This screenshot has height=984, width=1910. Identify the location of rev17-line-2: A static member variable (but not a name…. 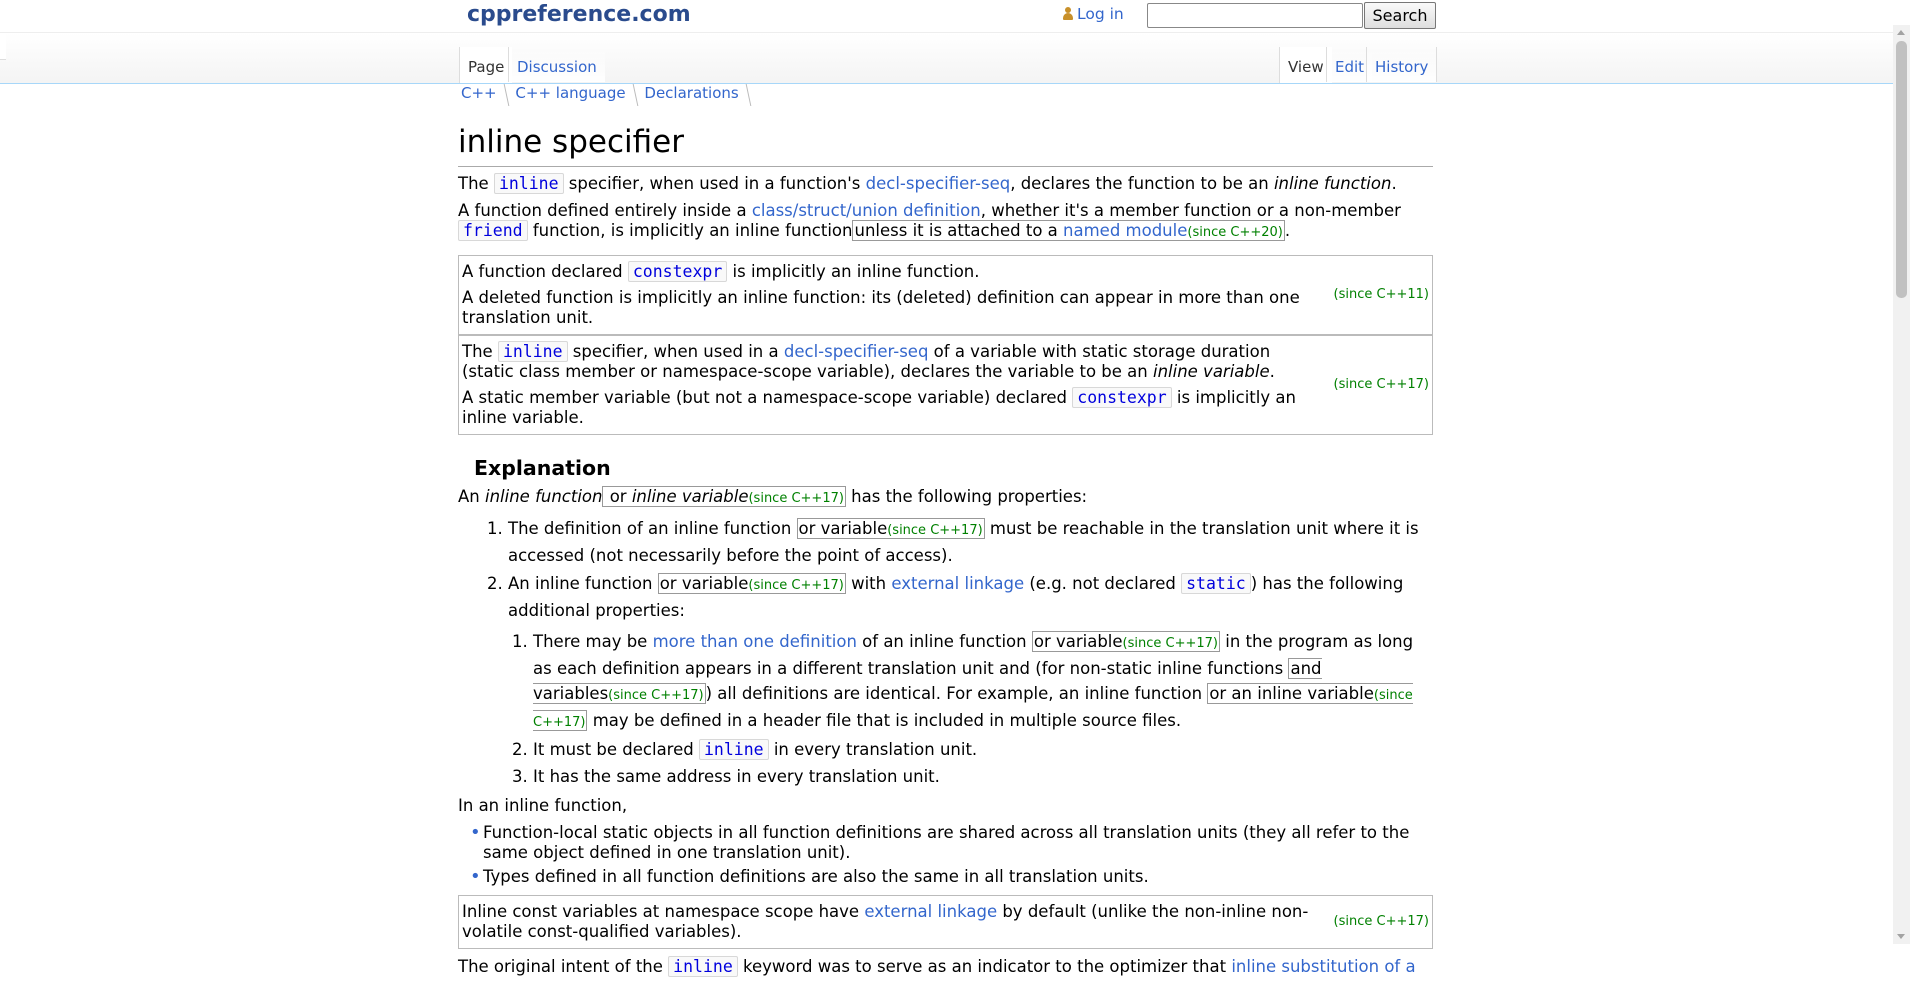
(879, 407).